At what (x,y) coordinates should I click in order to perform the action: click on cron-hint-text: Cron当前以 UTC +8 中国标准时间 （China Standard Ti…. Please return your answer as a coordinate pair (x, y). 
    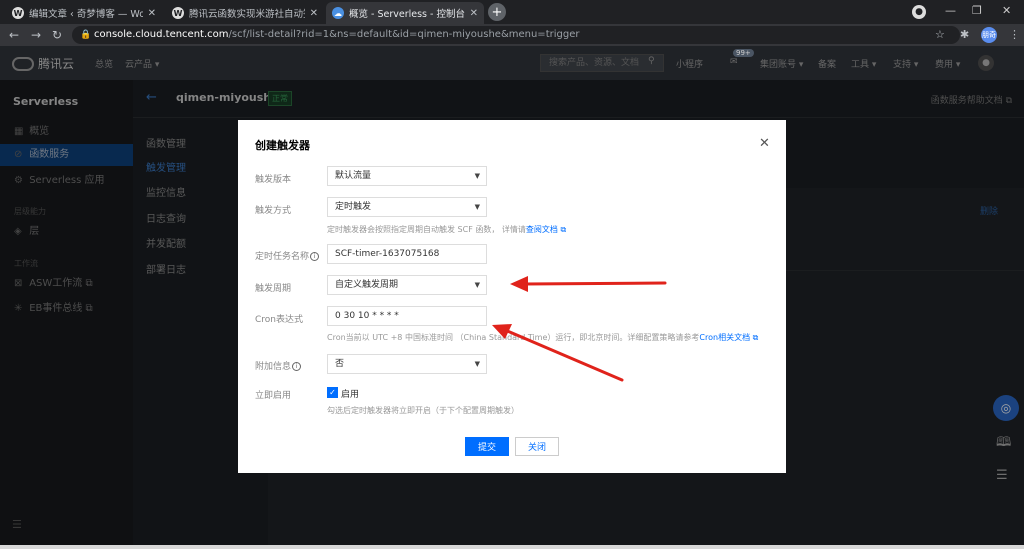
    Looking at the image, I should click on (513, 337).